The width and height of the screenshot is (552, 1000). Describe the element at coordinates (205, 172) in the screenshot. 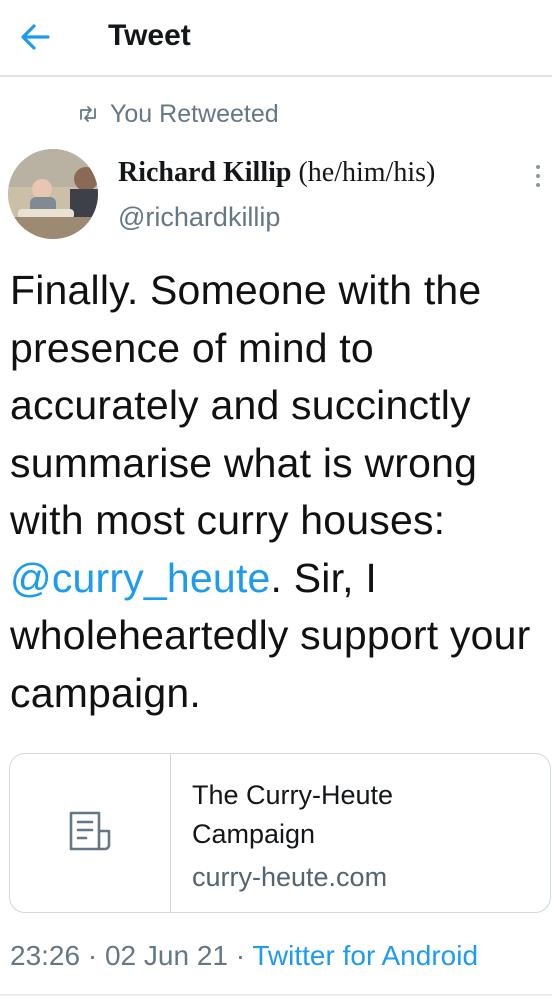

I see `display-name: Richard Killip` at that location.